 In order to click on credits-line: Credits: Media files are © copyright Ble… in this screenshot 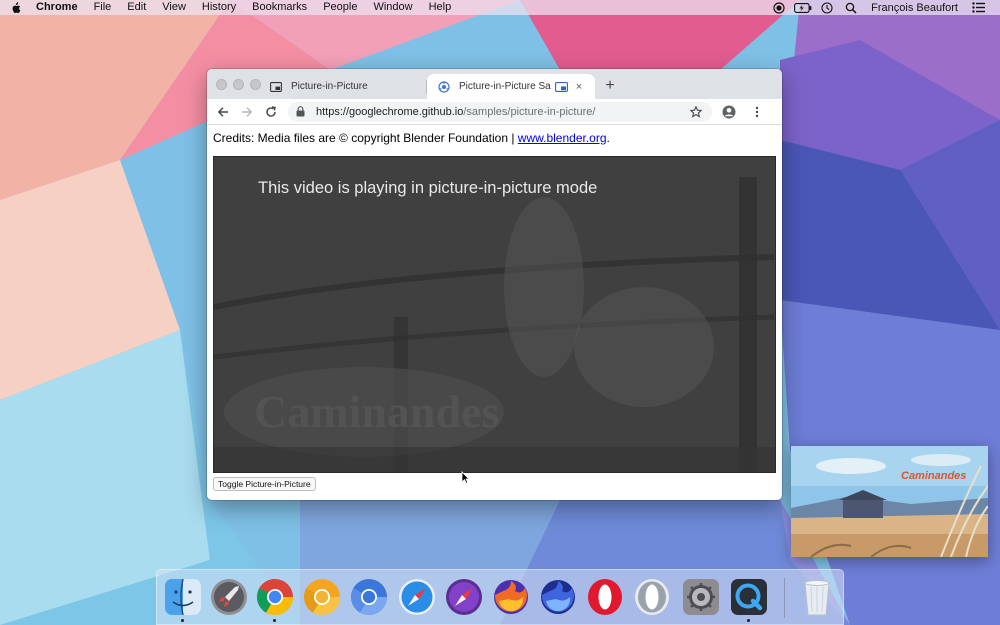, I will do `click(411, 138)`.